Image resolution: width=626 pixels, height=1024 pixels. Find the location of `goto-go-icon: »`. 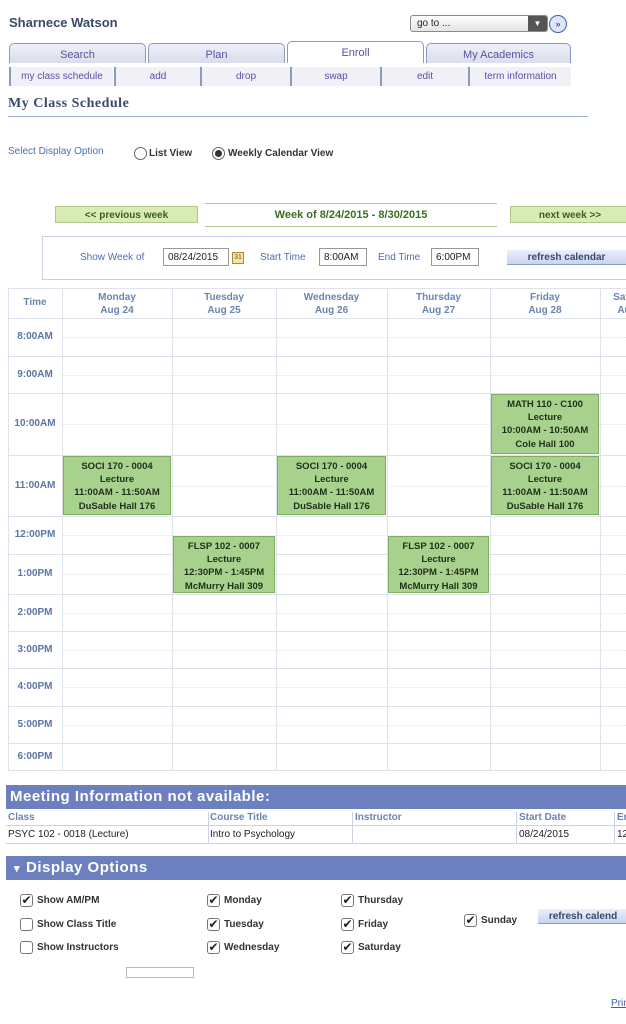

goto-go-icon: » is located at coordinates (558, 24).